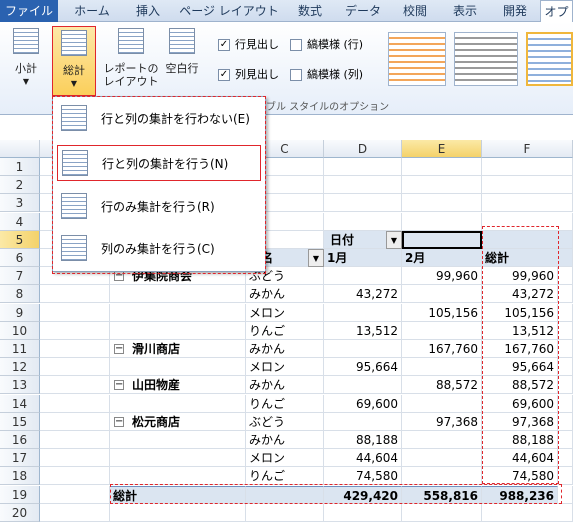 This screenshot has height=522, width=573. Describe the element at coordinates (20, 203) in the screenshot. I see `row-header: 3` at that location.